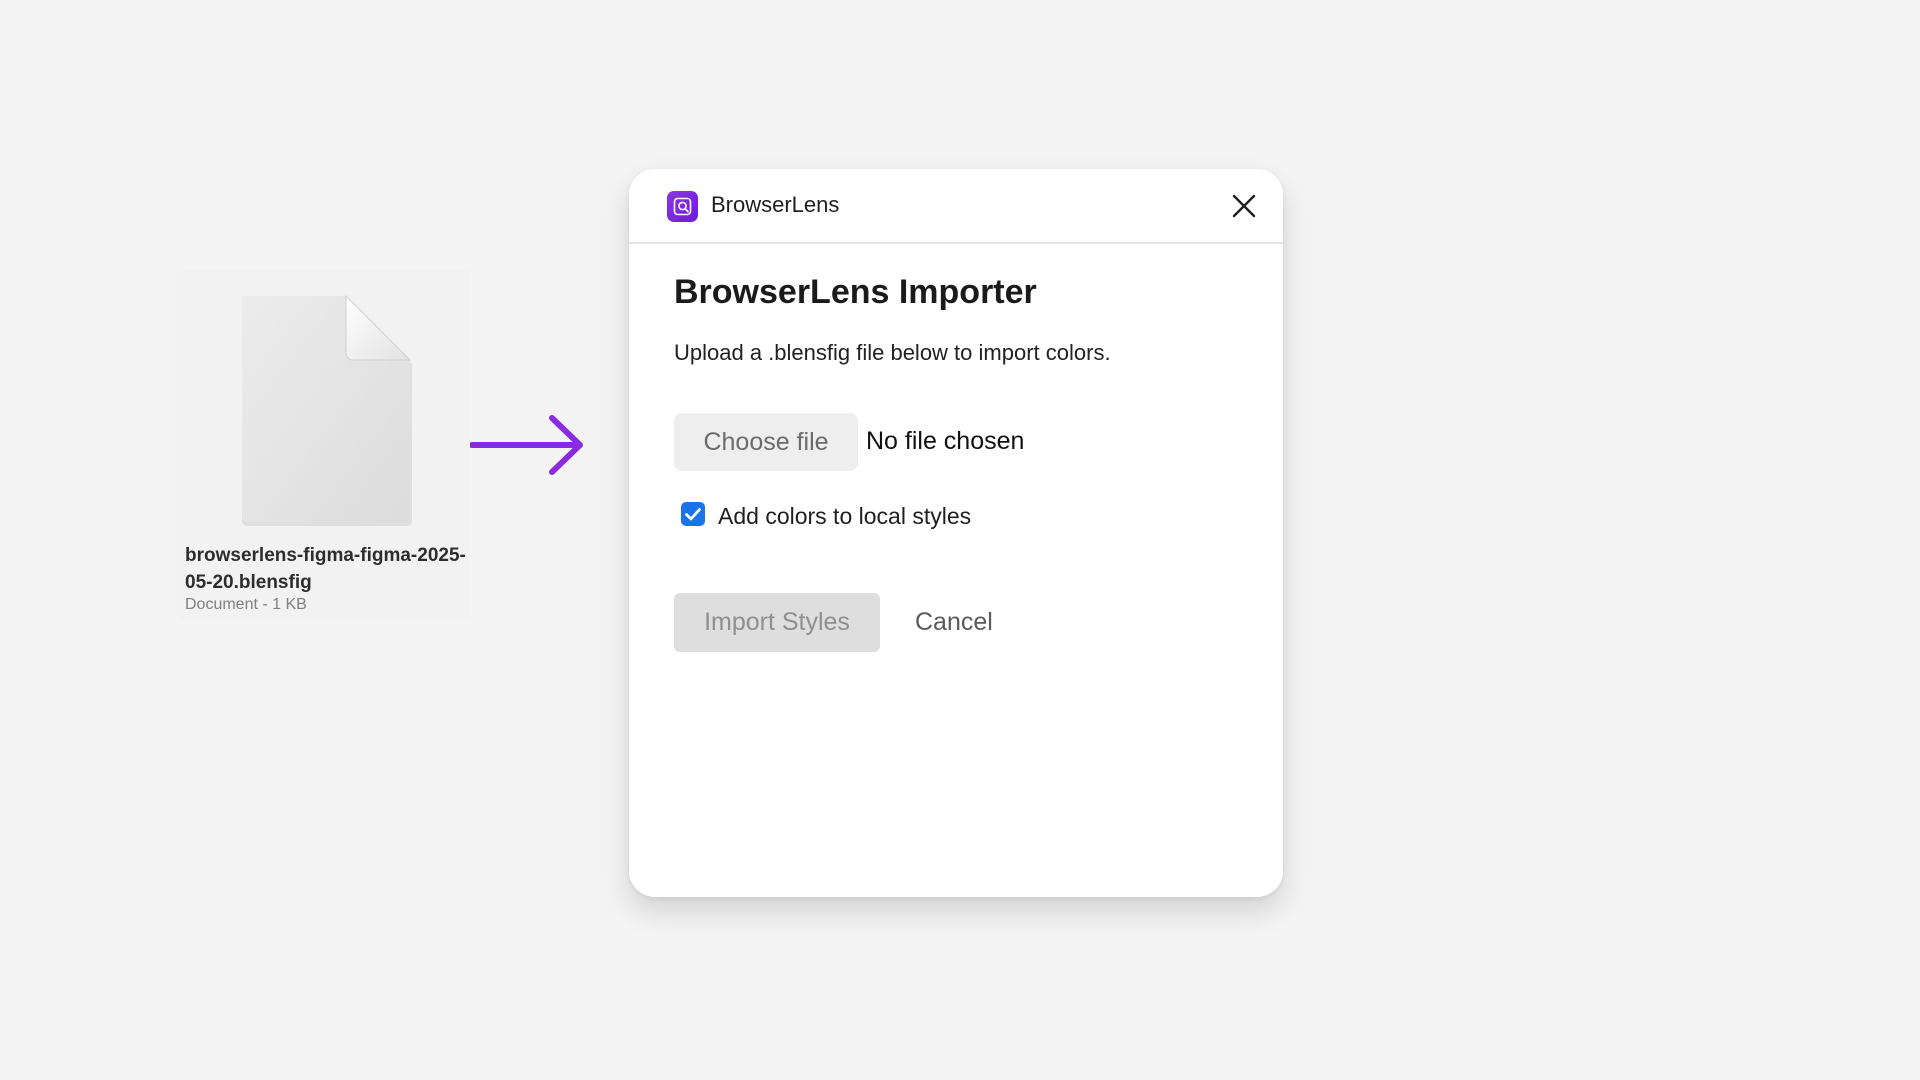  Describe the element at coordinates (844, 516) in the screenshot. I see `add-colors-label: Add colors to local styles` at that location.